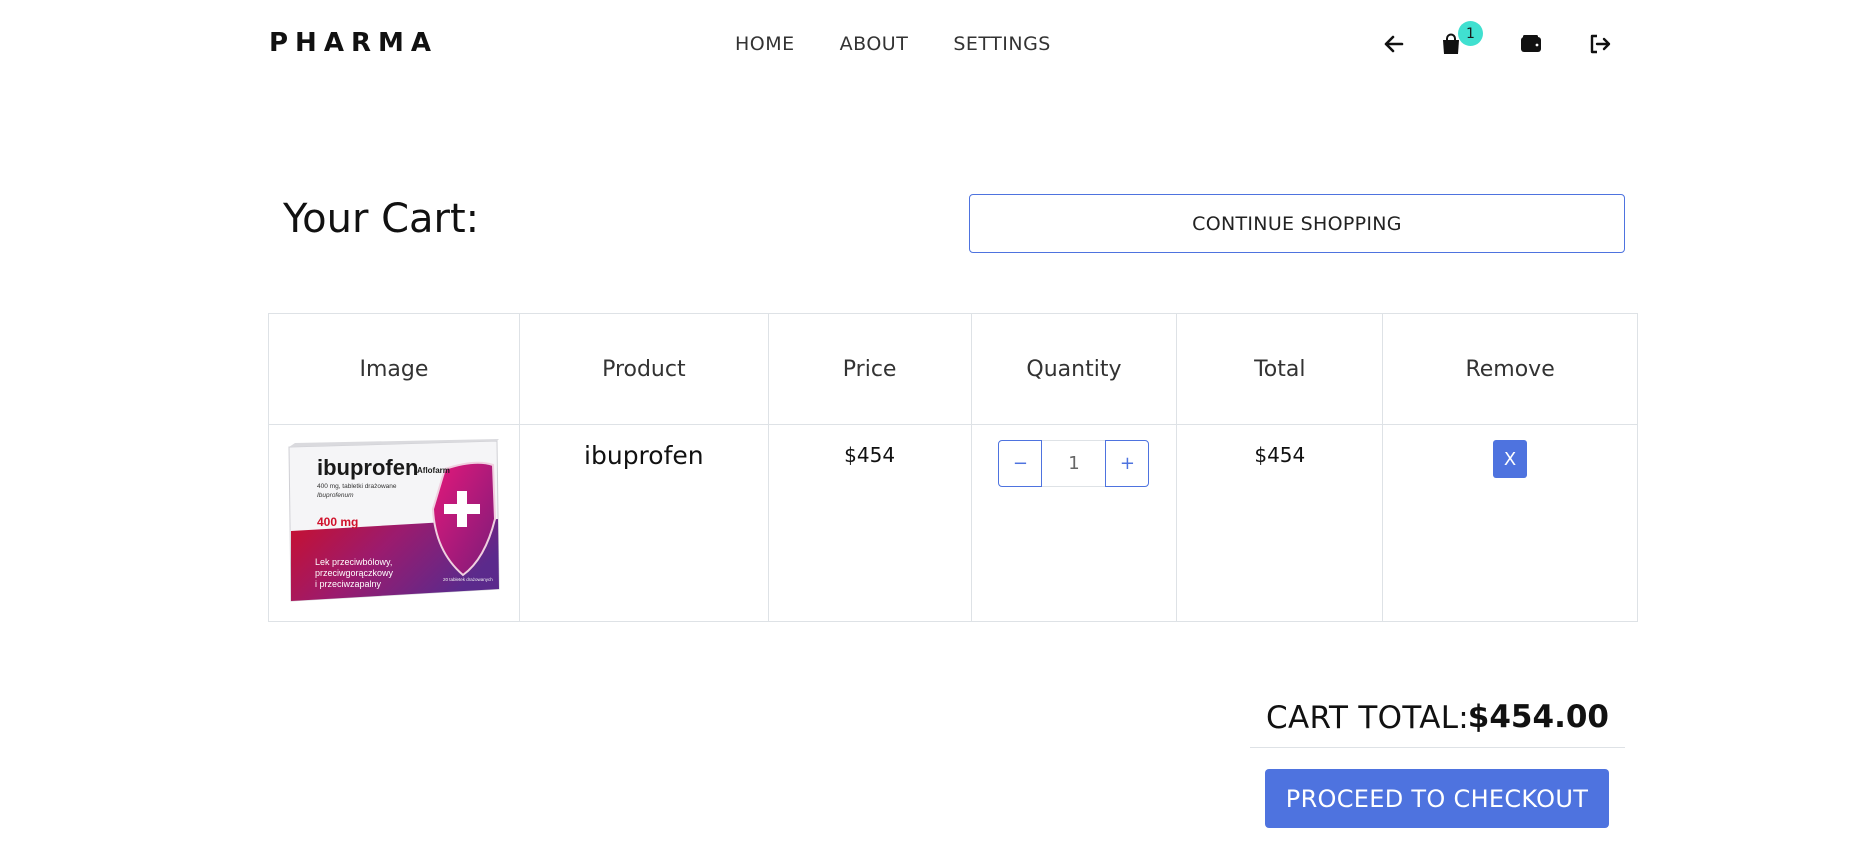 The height and width of the screenshot is (862, 1874). I want to click on svg-text: 400 mg, tabletki drażowane, so click(357, 486).